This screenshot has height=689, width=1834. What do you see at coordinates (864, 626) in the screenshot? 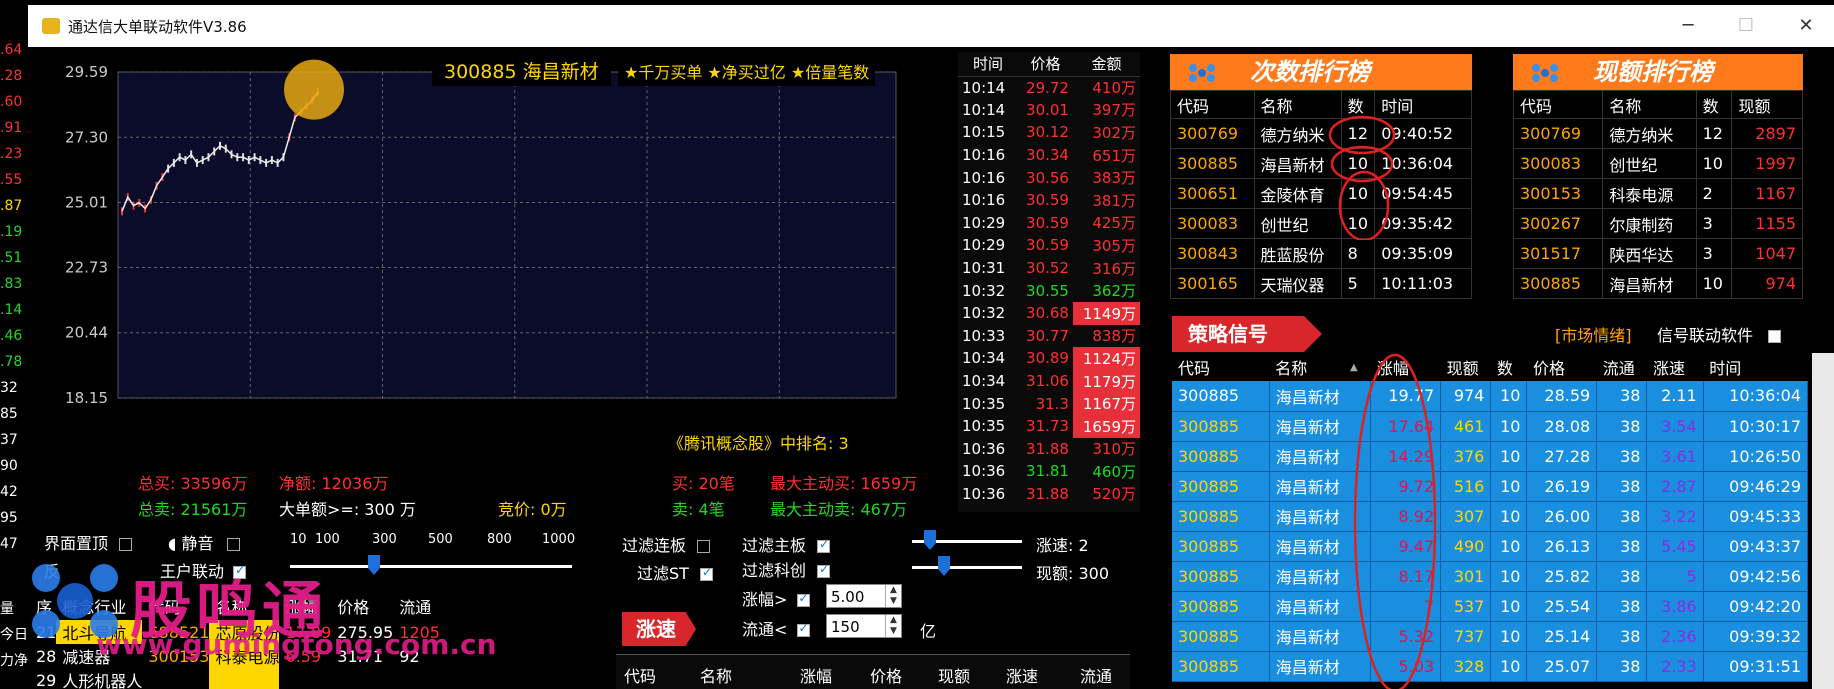
I see `float-threshold-input: 150 ▲ ▼` at bounding box center [864, 626].